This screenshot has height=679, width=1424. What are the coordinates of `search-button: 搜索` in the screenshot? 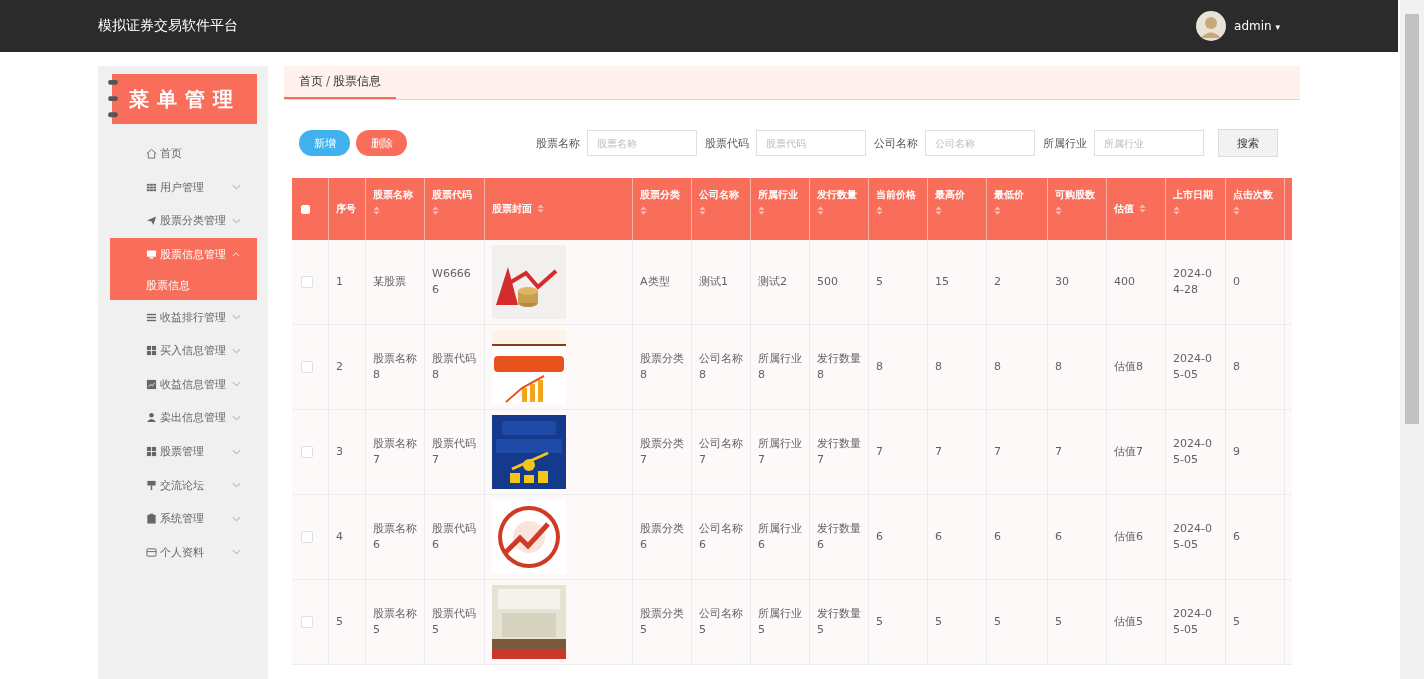 It's located at (1248, 143).